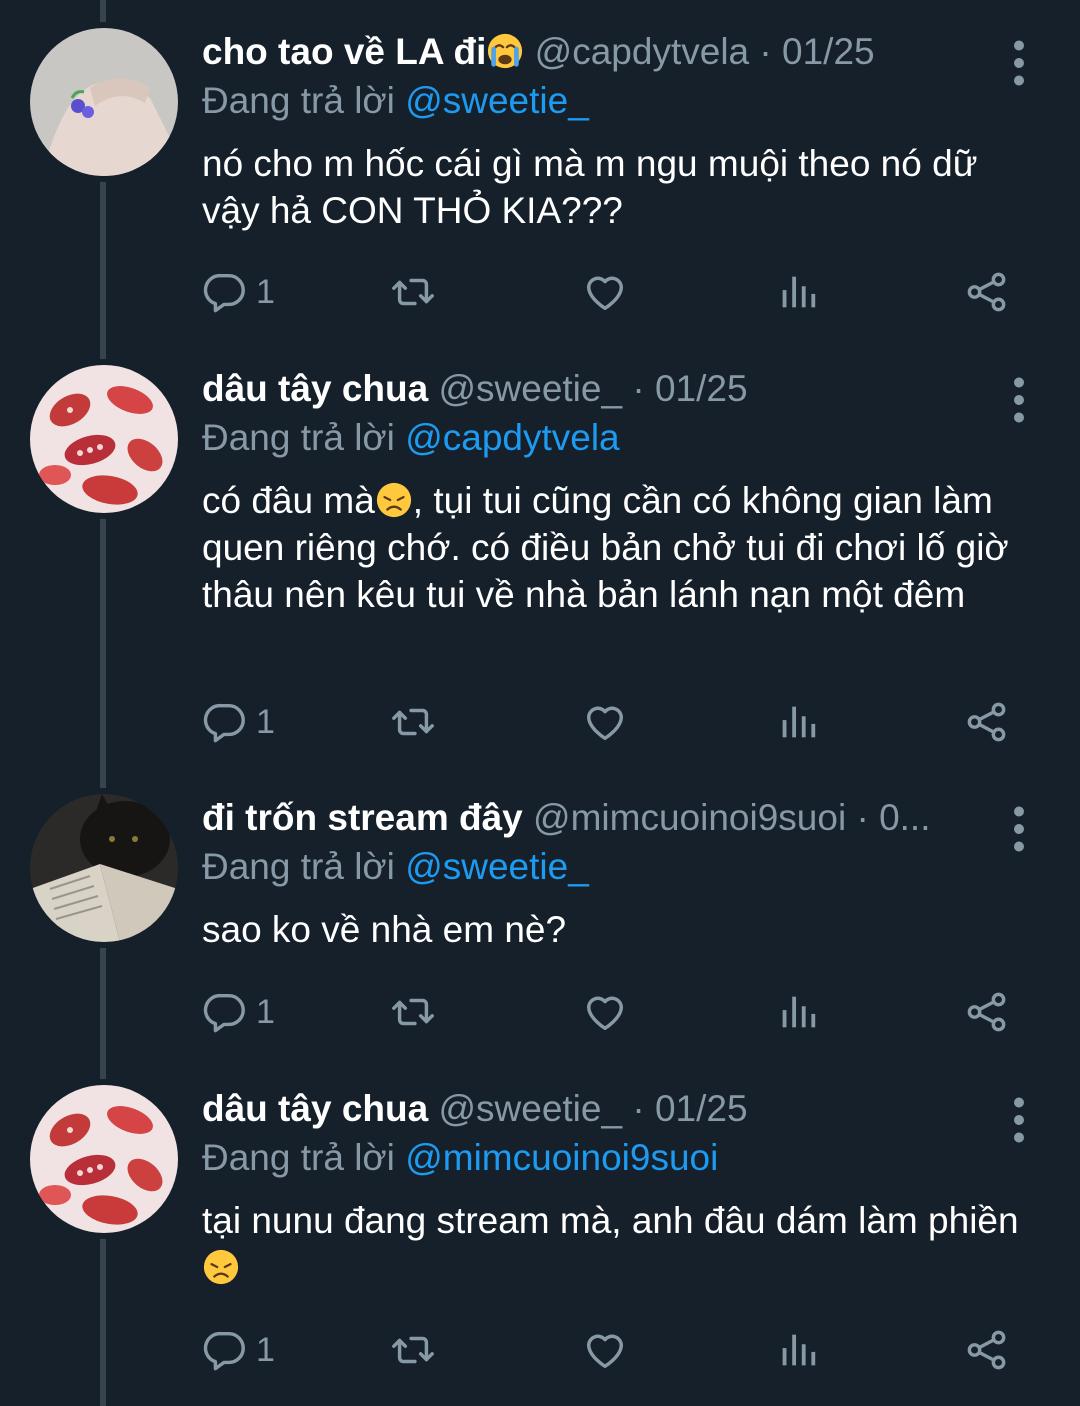  Describe the element at coordinates (561, 1157) in the screenshot. I see `reply-mention: @mimcuoinoi9suoi` at that location.